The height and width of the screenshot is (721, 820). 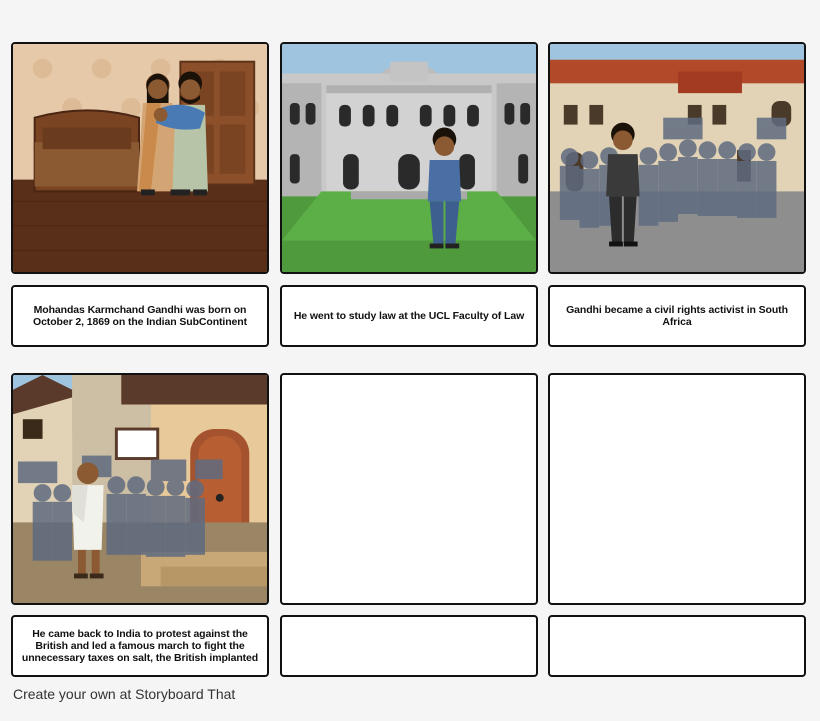 I want to click on storyboard-that-footer: Create your own at Storyboard That, so click(x=124, y=694).